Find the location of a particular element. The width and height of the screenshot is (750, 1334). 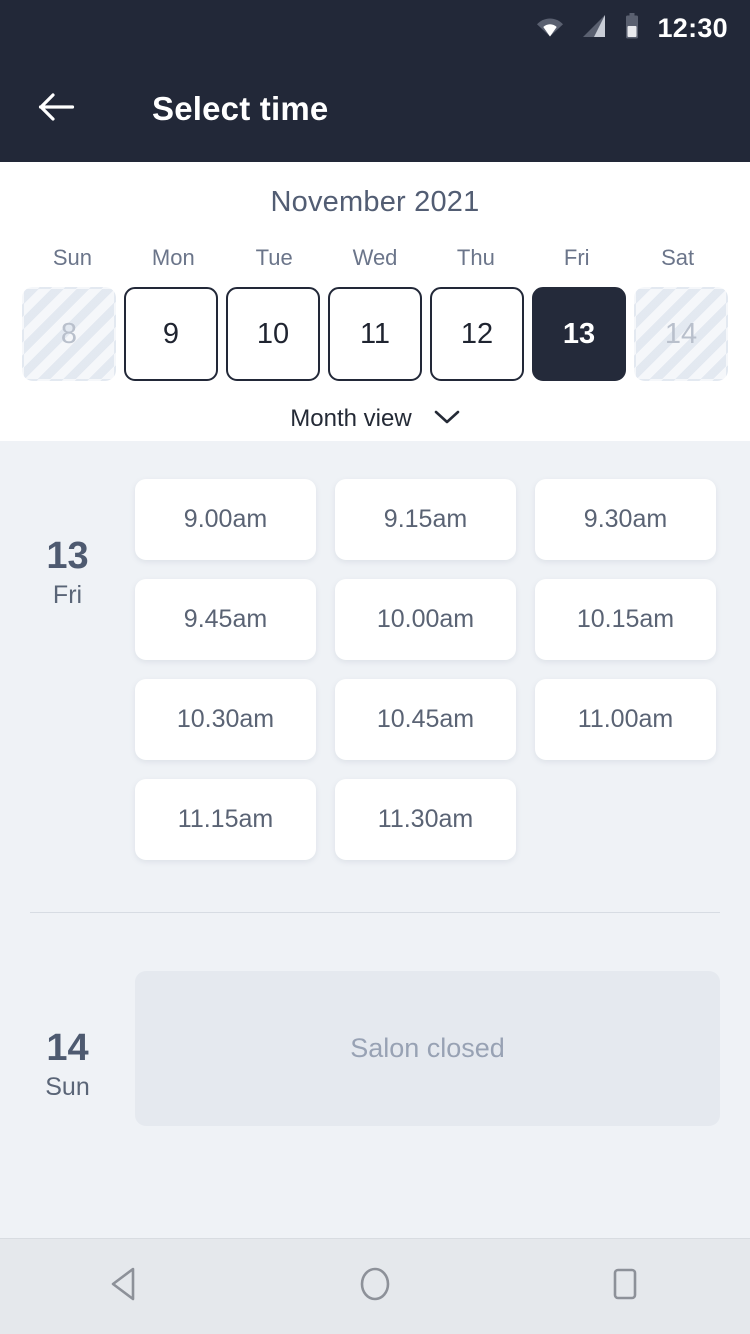

nav-home-circle-icon is located at coordinates (375, 1286).